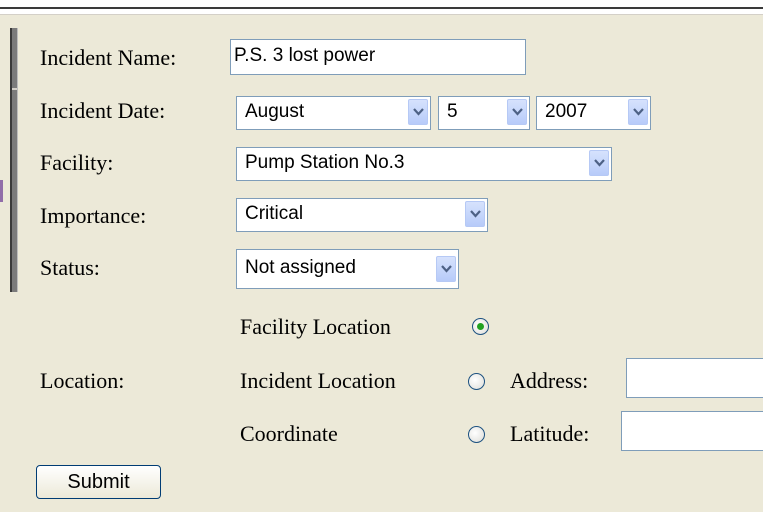 The image size is (763, 512). What do you see at coordinates (476, 434) in the screenshot?
I see `coordinate-radio` at bounding box center [476, 434].